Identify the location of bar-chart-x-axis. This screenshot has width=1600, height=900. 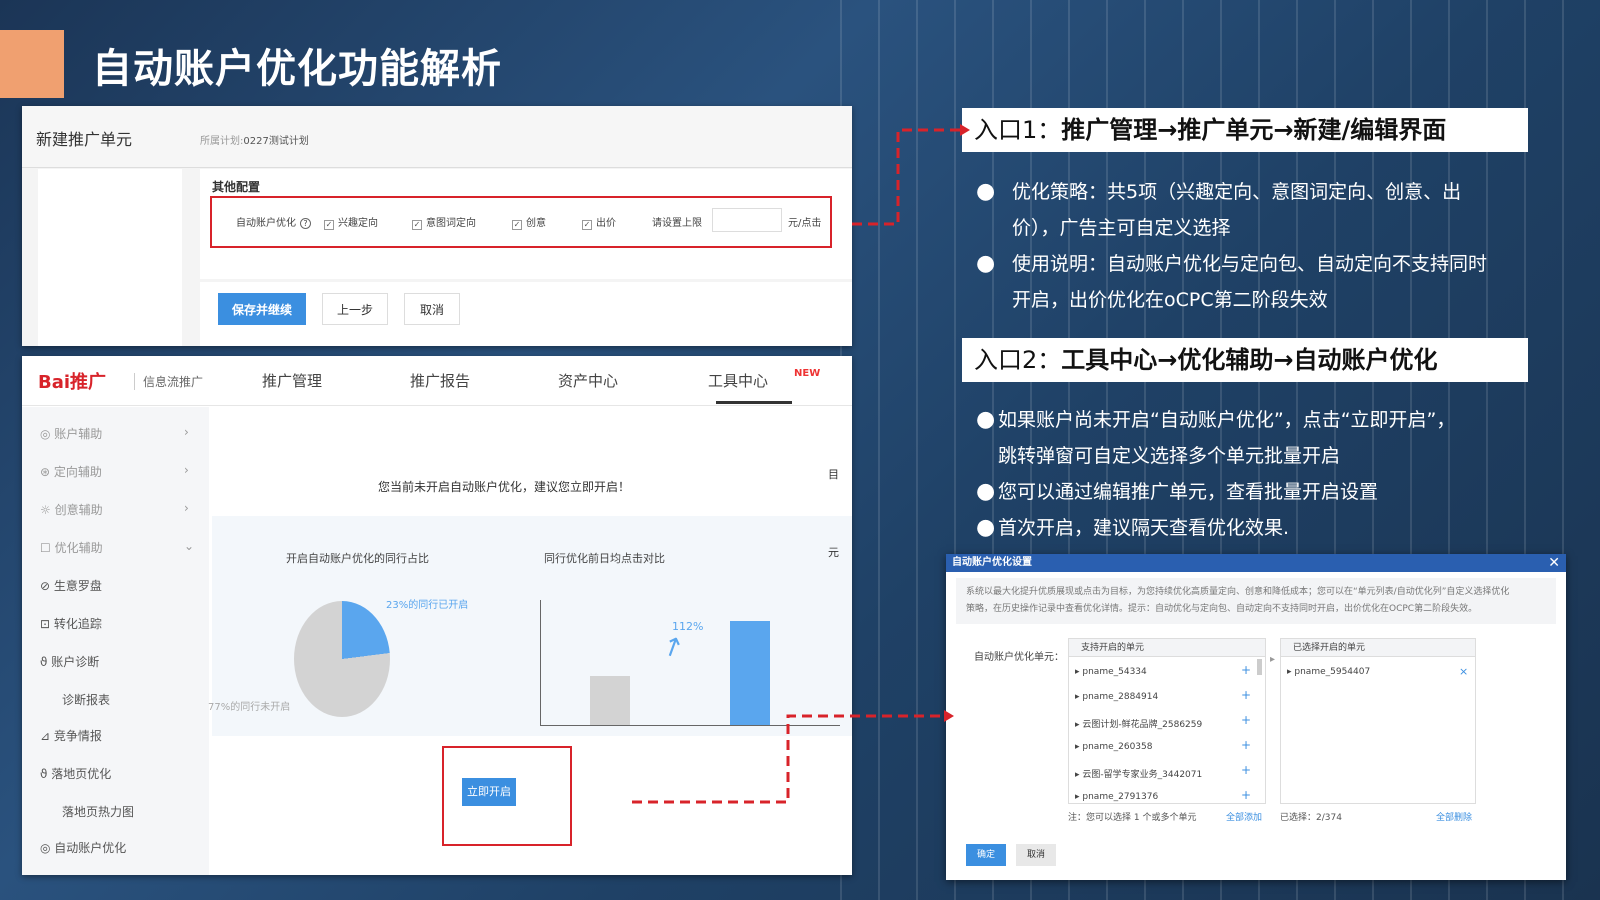
(690, 725).